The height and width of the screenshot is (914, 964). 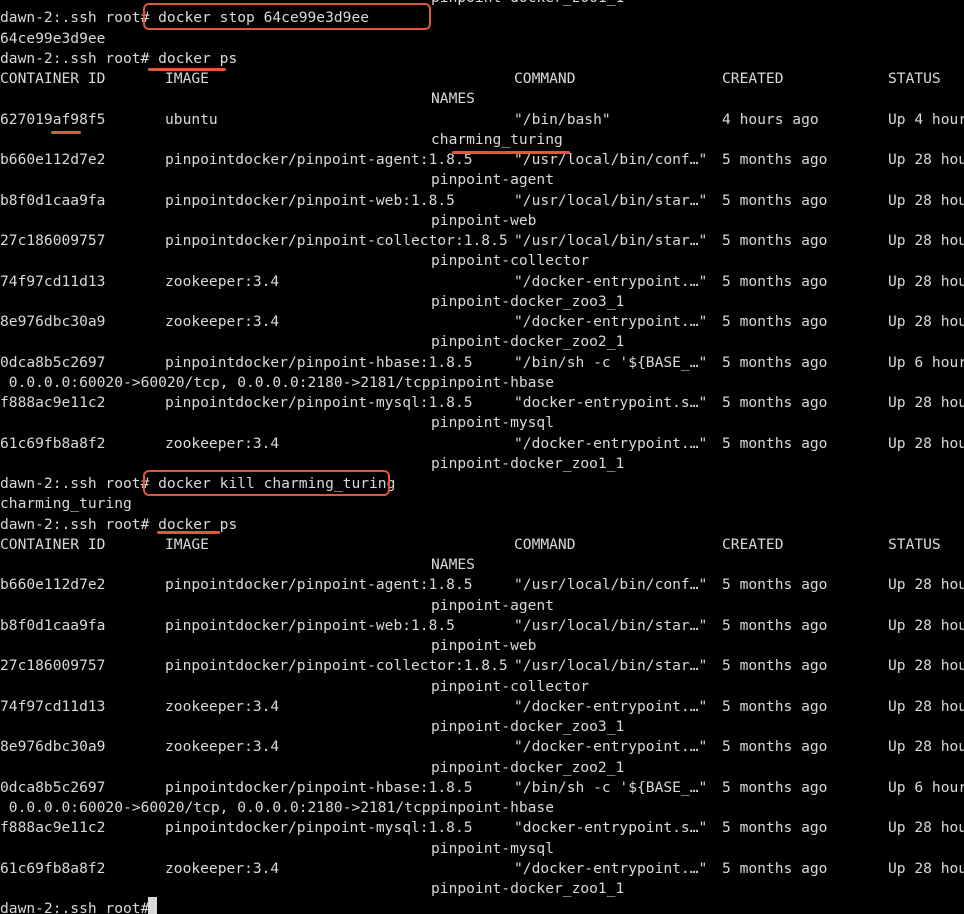 What do you see at coordinates (53, 78) in the screenshot?
I see `terminal-col-1: CONTAINER ID` at bounding box center [53, 78].